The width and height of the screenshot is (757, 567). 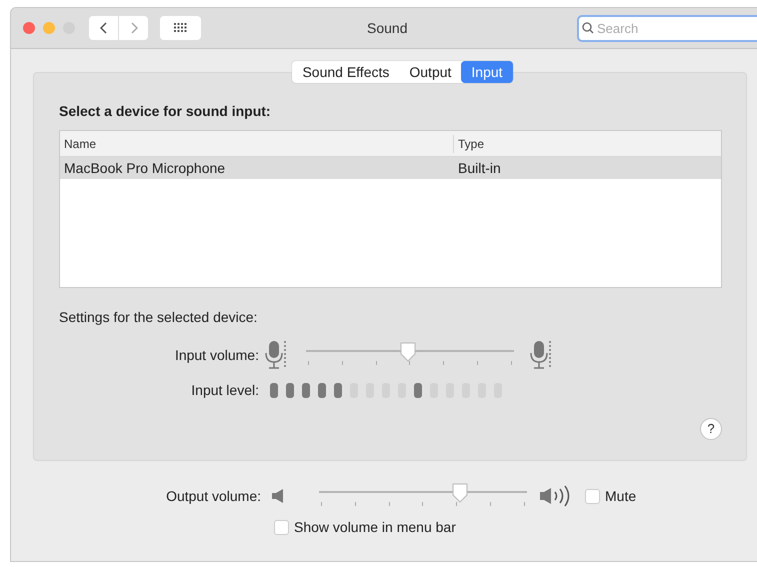 I want to click on grid-icon, so click(x=180, y=28).